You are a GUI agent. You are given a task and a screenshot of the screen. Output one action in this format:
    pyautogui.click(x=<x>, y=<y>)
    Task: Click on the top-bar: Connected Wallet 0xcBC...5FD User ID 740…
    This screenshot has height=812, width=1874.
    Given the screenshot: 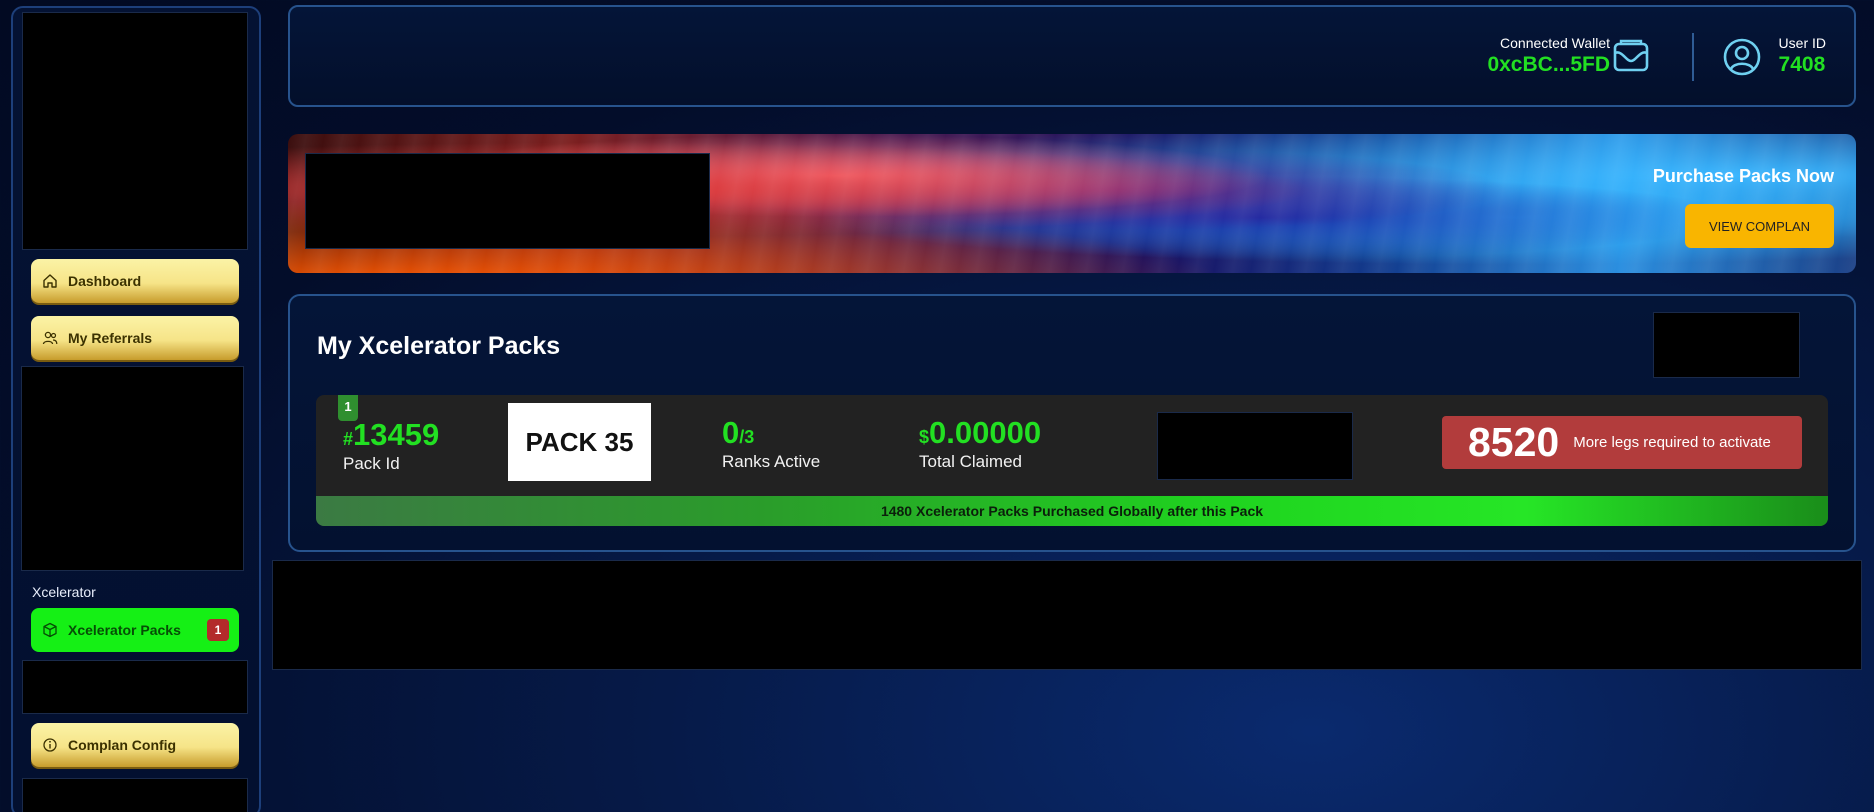 What is the action you would take?
    pyautogui.click(x=1072, y=56)
    